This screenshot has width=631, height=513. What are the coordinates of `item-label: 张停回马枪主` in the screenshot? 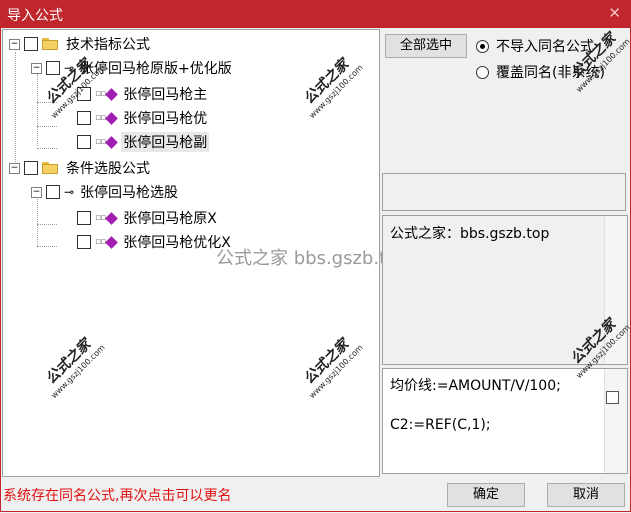 It's located at (165, 95).